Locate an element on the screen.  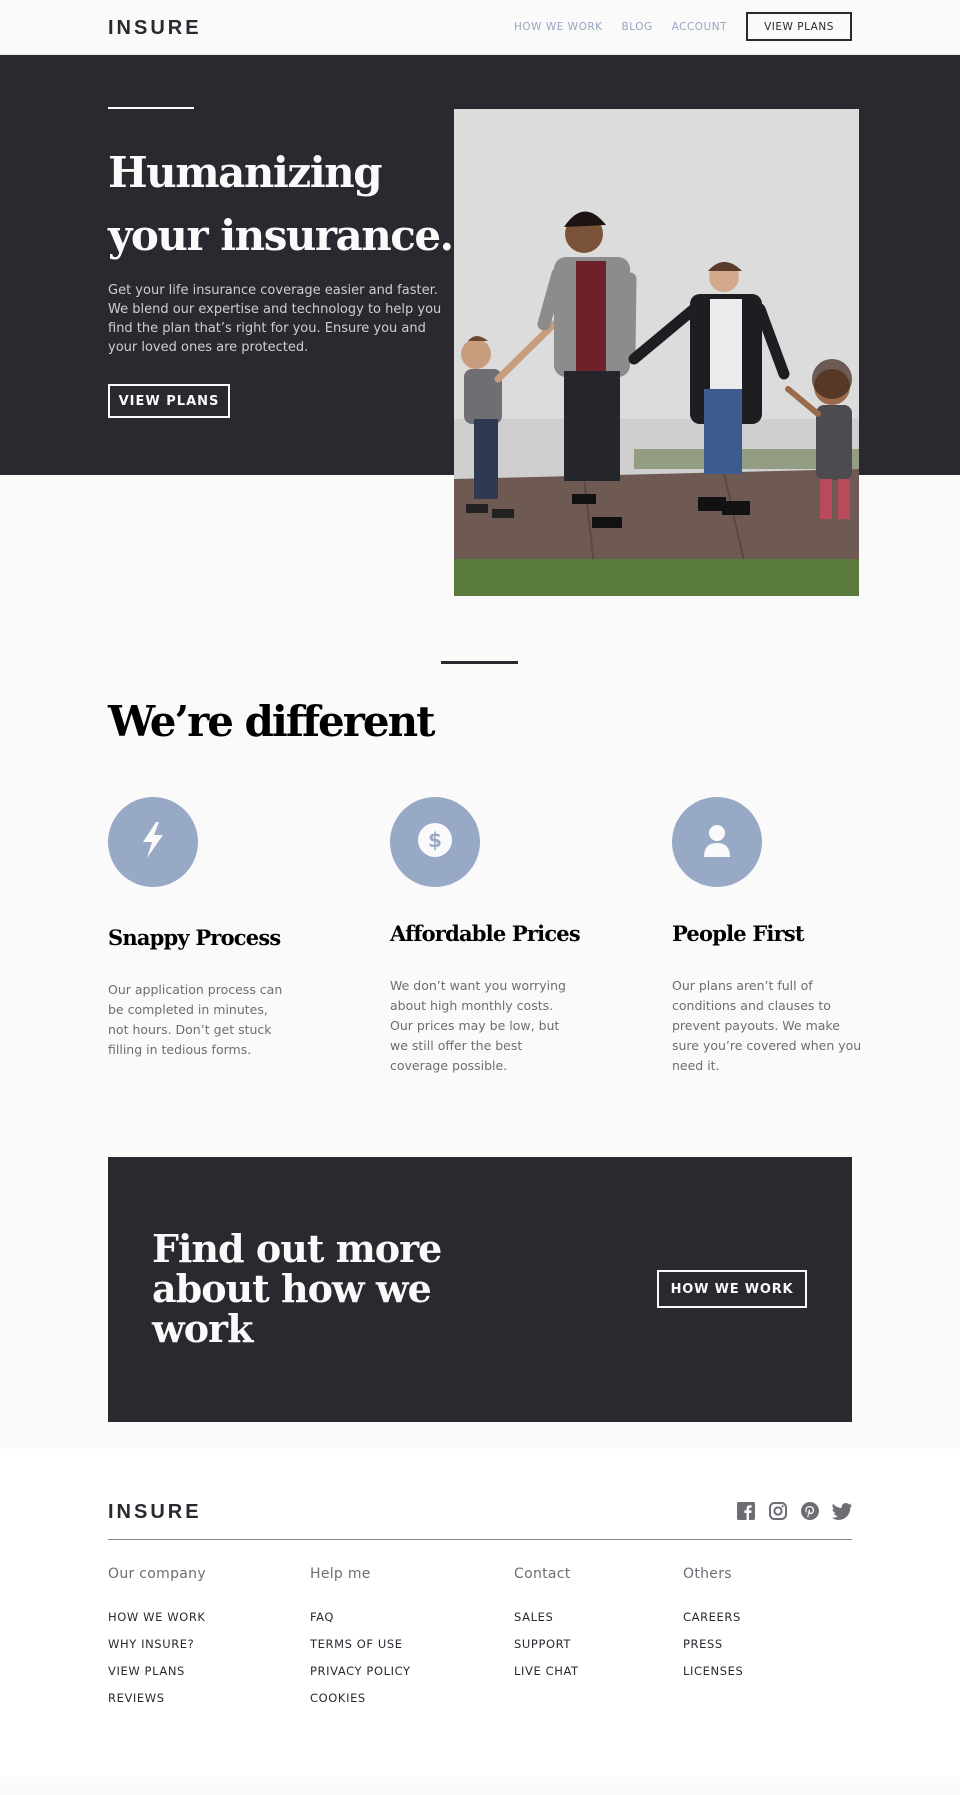
nav-link-how-we-work: HOW WE WORK is located at coordinates (558, 27).